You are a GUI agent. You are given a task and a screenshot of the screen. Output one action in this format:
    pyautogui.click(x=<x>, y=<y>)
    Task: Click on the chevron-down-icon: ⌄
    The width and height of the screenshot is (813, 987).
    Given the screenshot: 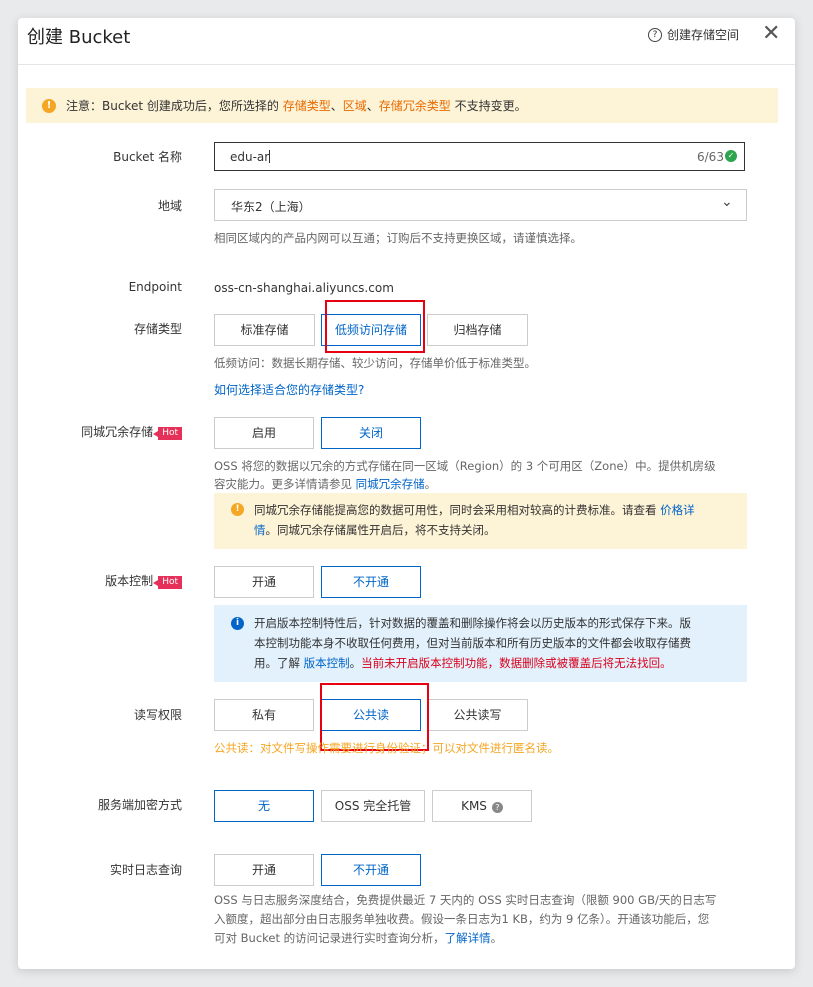 What is the action you would take?
    pyautogui.click(x=727, y=202)
    